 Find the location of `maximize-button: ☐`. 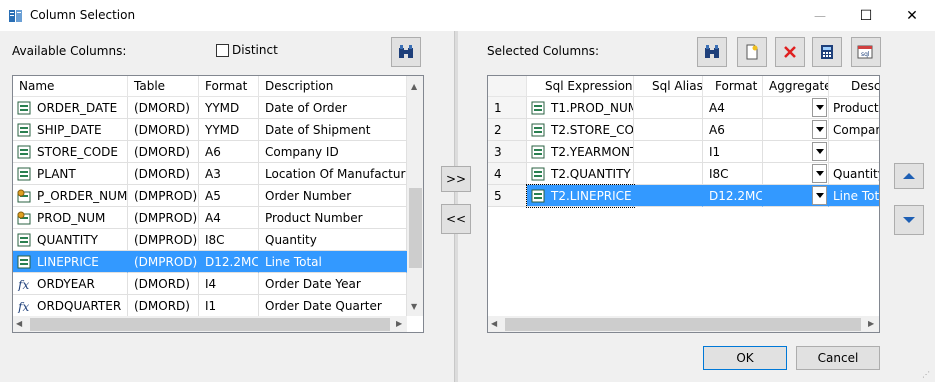

maximize-button: ☐ is located at coordinates (866, 15).